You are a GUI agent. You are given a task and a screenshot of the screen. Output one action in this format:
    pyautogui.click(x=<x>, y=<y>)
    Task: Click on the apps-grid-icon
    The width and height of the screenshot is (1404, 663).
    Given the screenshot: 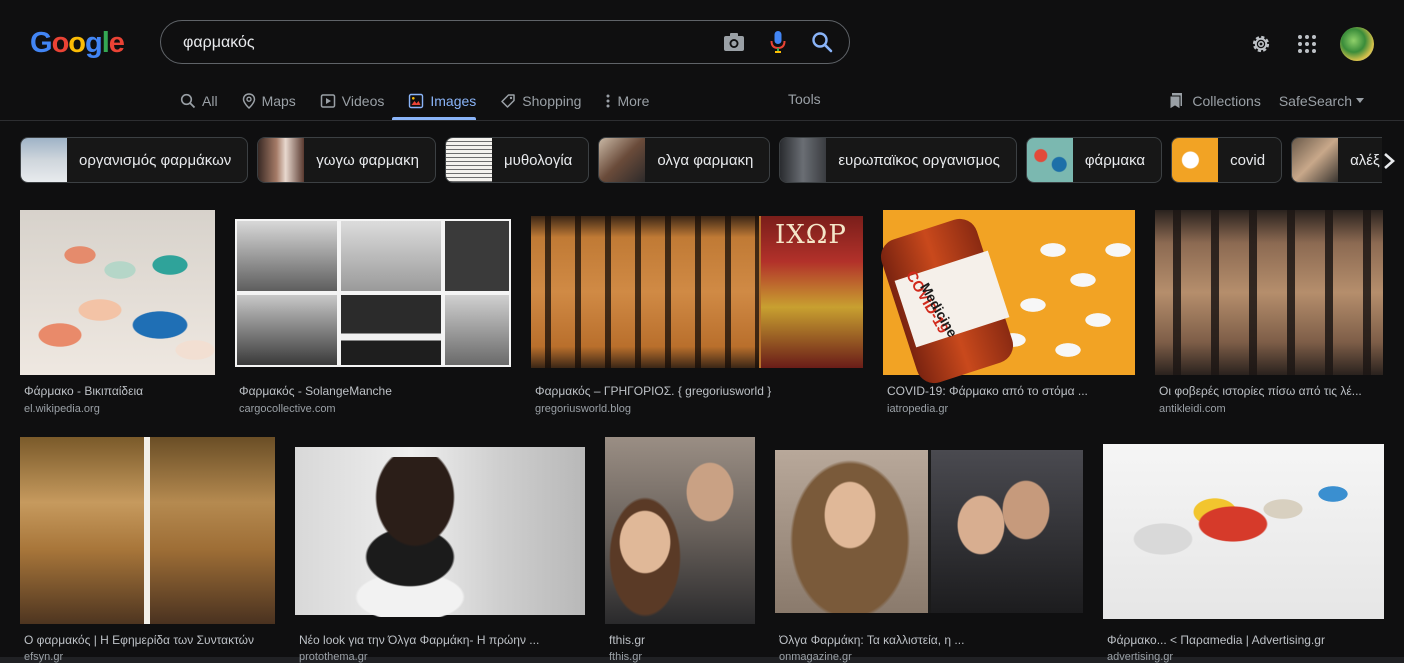 What is the action you would take?
    pyautogui.click(x=1307, y=44)
    